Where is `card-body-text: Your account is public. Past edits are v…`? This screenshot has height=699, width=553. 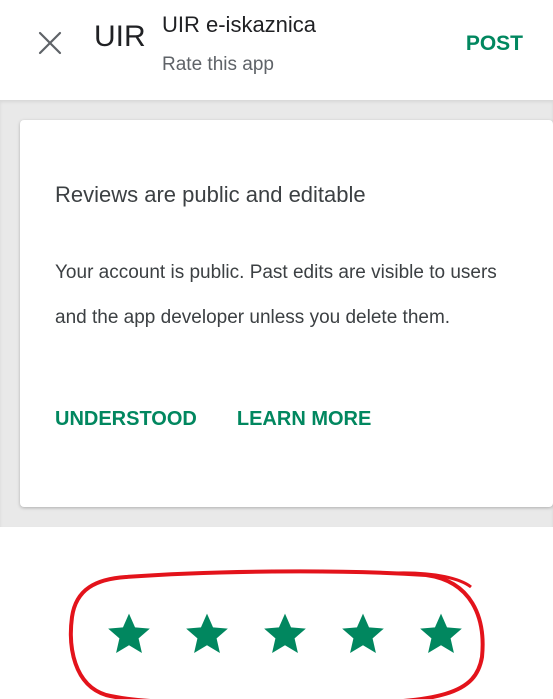 card-body-text: Your account is public. Past edits are v… is located at coordinates (276, 295).